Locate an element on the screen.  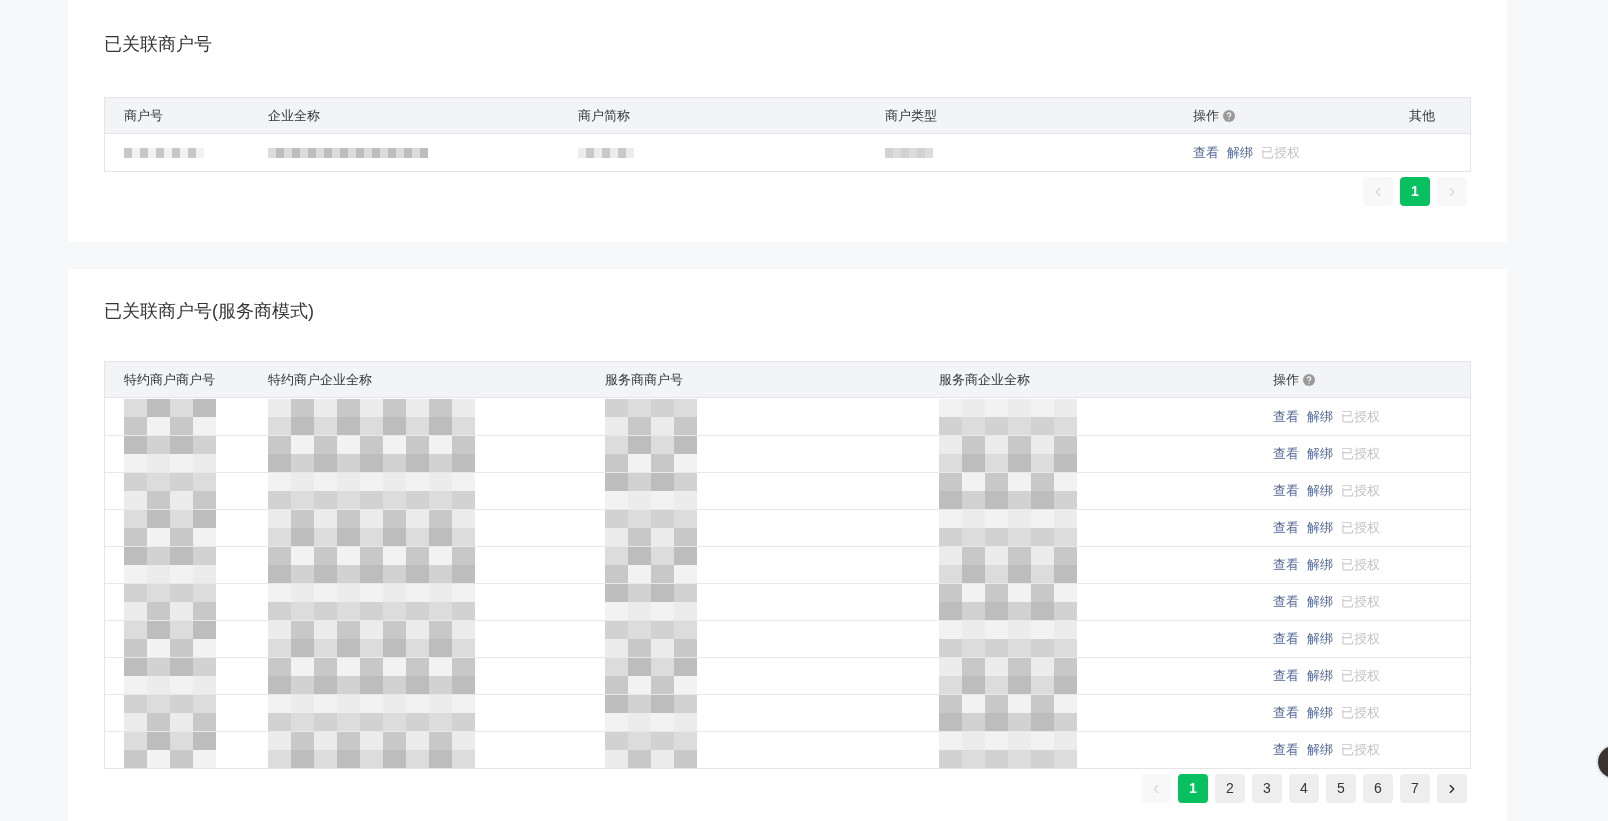
column-header: 商户号 is located at coordinates (143, 115).